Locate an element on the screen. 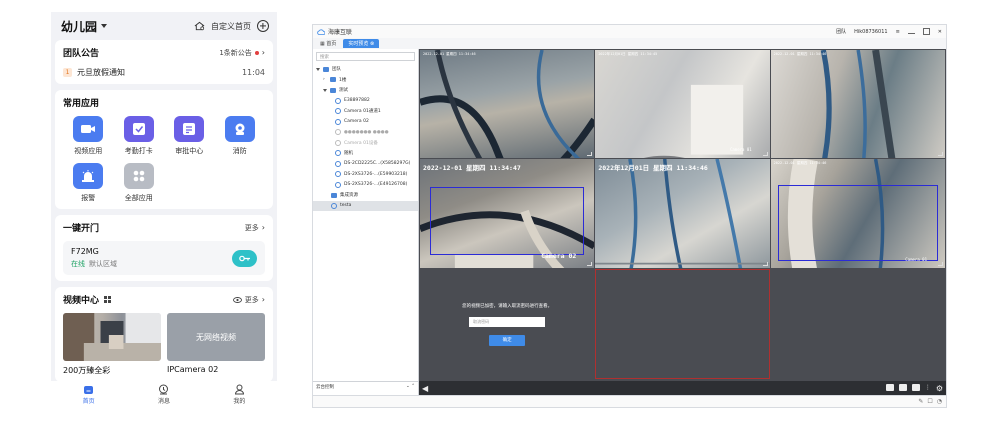 Image resolution: width=1000 pixels, height=426 pixels. tree-node: ●●●●●●● ●●●● is located at coordinates (365, 132).